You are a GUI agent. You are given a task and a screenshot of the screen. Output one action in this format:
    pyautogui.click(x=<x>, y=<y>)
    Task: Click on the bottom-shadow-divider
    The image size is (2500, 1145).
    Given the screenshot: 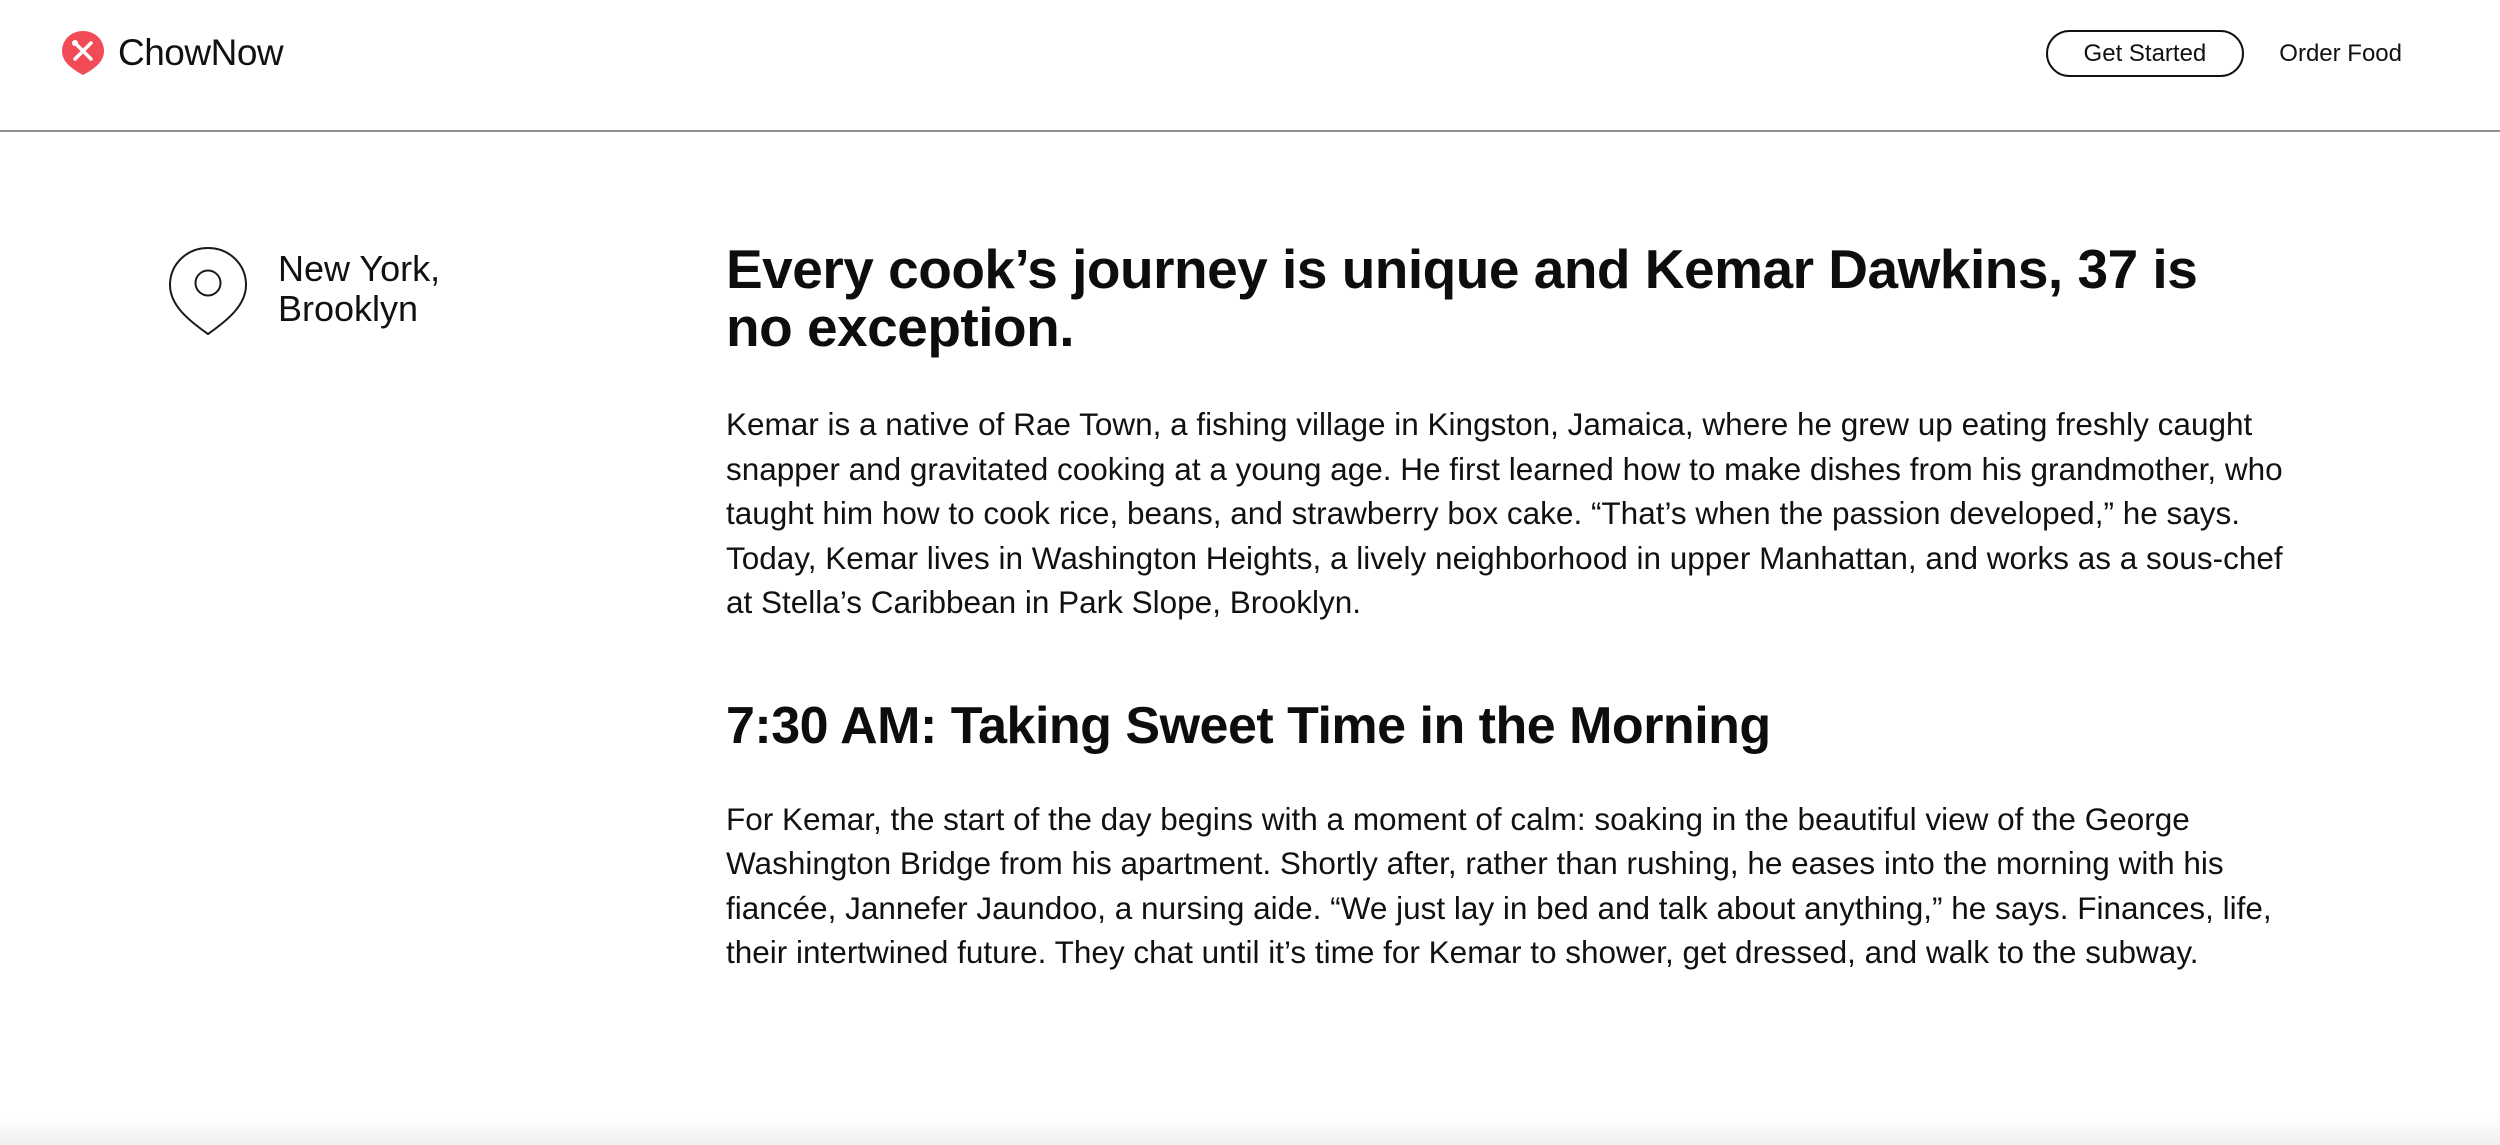 What is the action you would take?
    pyautogui.click(x=1250, y=1131)
    